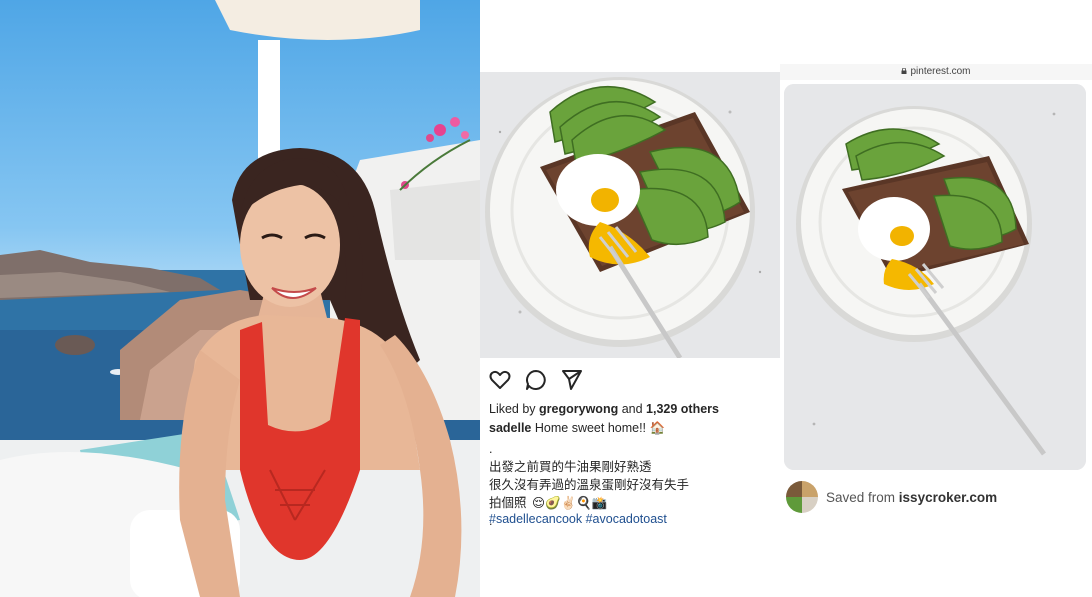 The image size is (1092, 597). I want to click on source-avatar-image, so click(802, 497).